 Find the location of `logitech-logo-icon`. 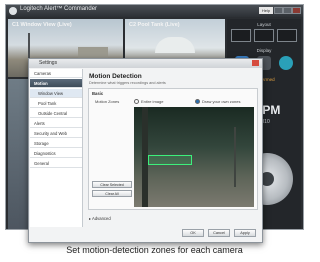

logitech-logo-icon is located at coordinates (13, 11).